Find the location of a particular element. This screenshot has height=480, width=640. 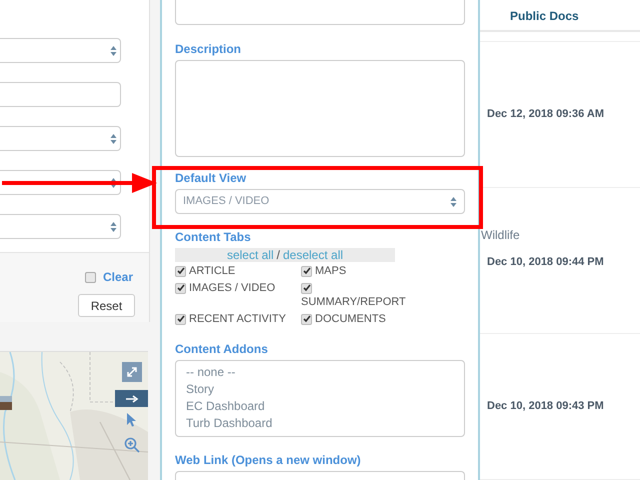

checkbox-label: SUMMARY/REPORT is located at coordinates (353, 302).